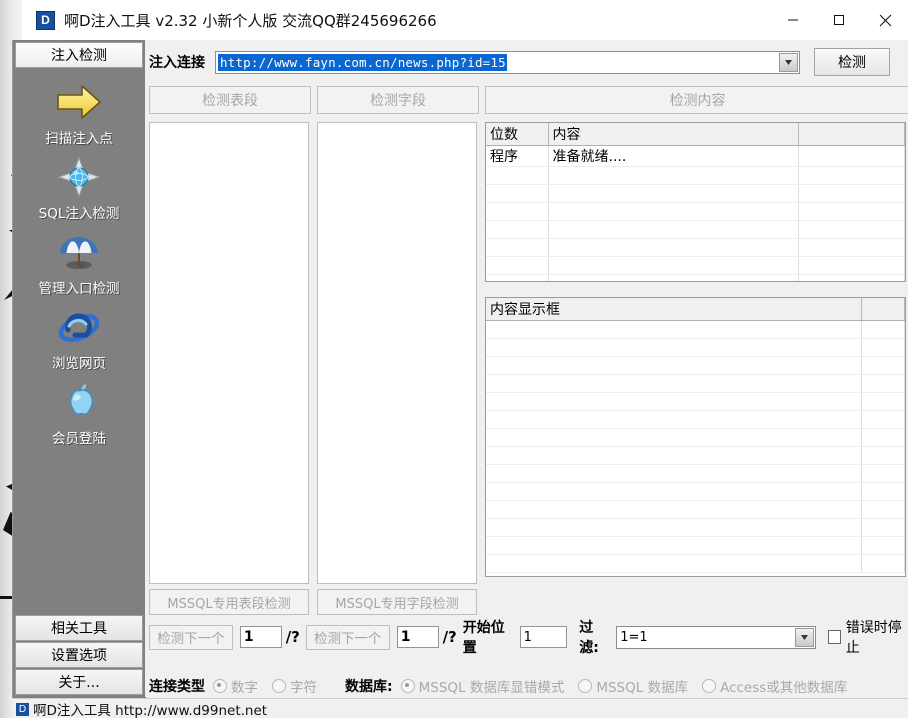 This screenshot has height=718, width=908. I want to click on sidebar-button-related-tools: 相关工具, so click(79, 628).